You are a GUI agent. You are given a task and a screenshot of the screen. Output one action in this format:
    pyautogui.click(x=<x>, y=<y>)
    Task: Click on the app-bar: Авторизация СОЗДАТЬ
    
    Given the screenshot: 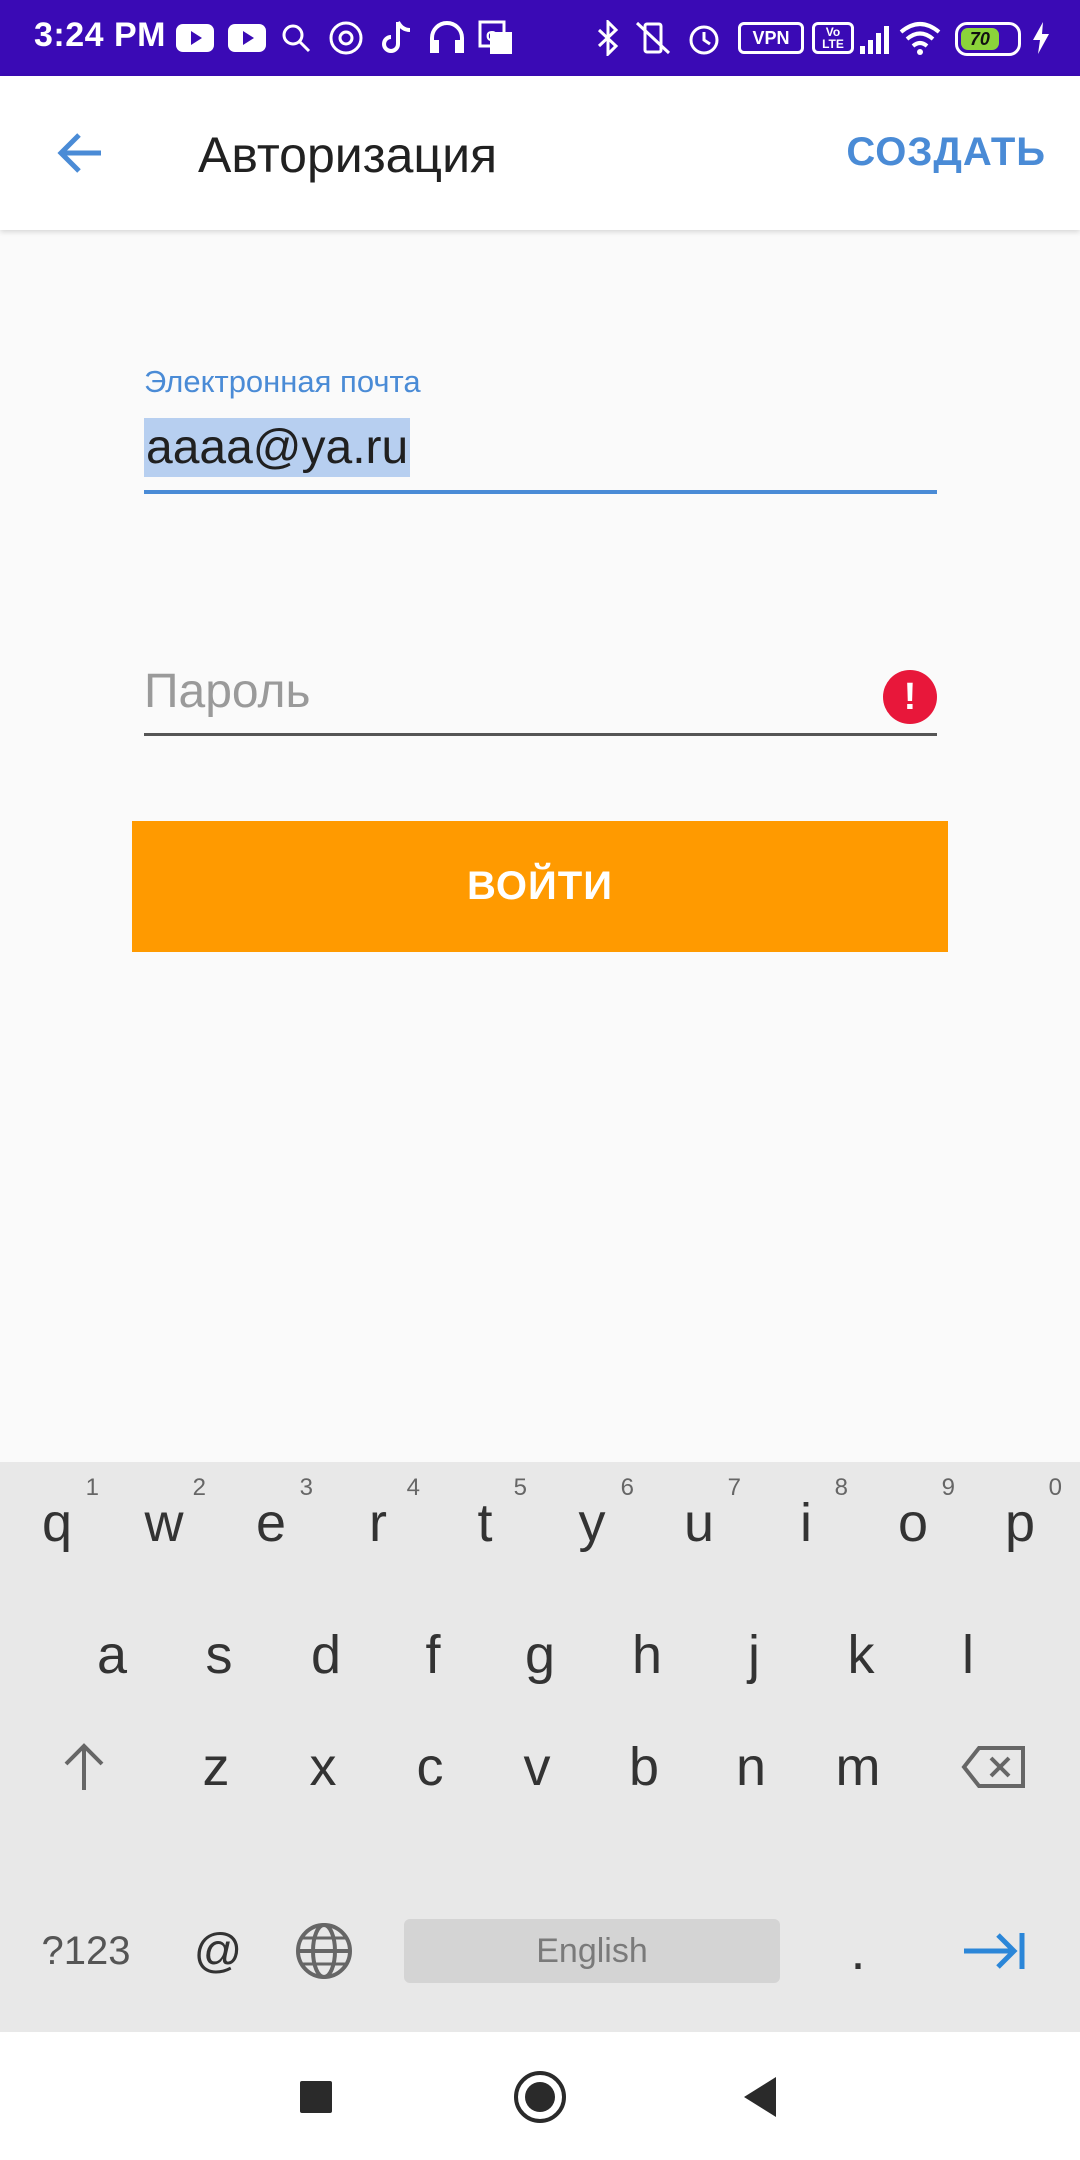 What is the action you would take?
    pyautogui.click(x=540, y=153)
    